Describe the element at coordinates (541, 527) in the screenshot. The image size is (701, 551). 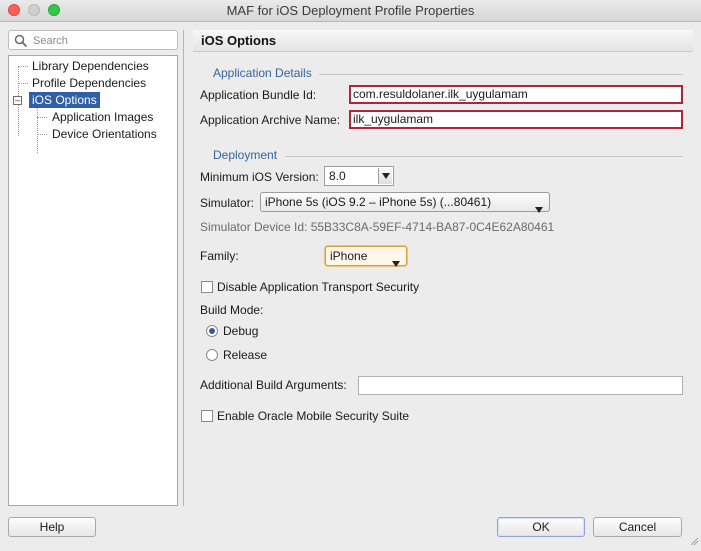
I see `ok-button: OK` at that location.